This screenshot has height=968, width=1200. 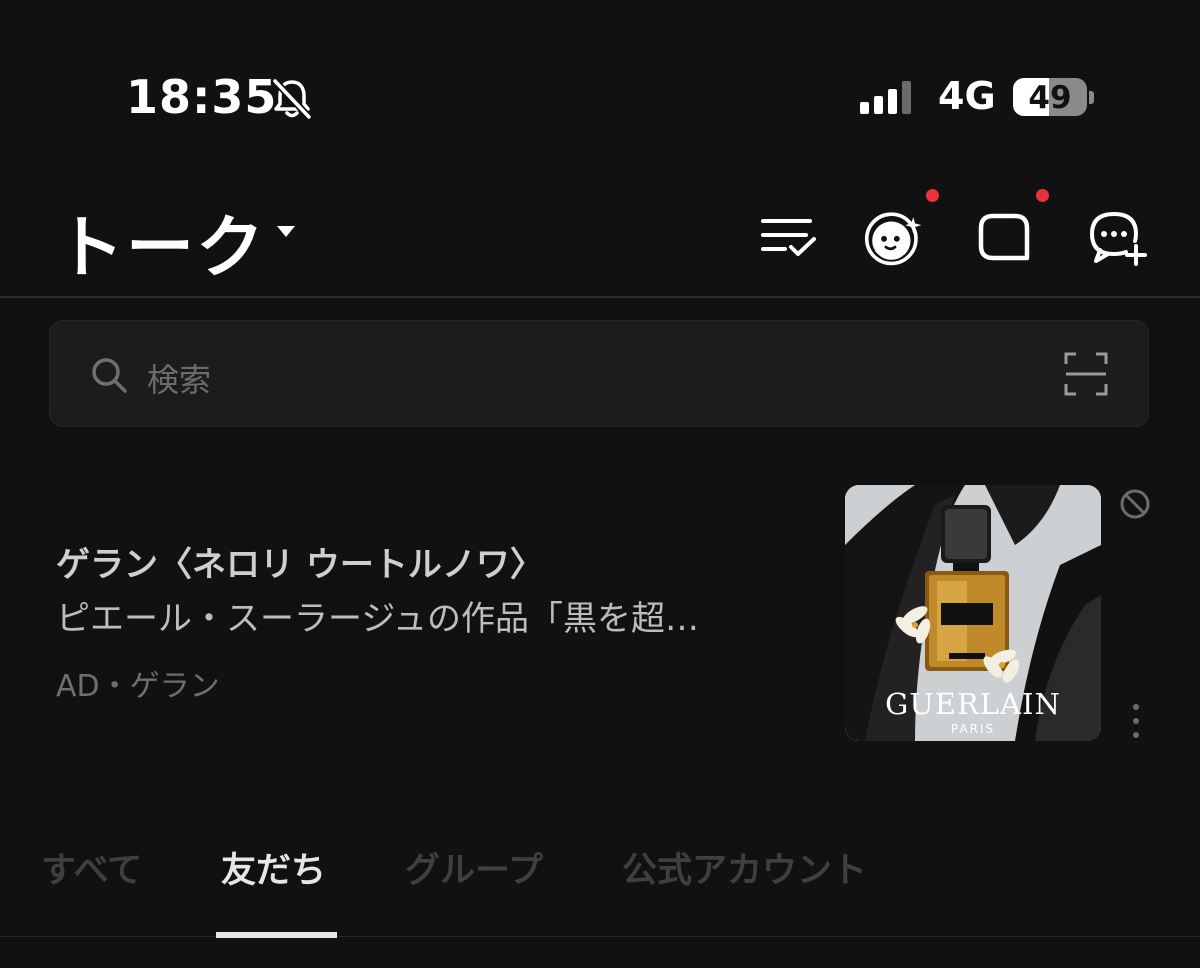 What do you see at coordinates (202, 97) in the screenshot?
I see `status-time: 18:35` at bounding box center [202, 97].